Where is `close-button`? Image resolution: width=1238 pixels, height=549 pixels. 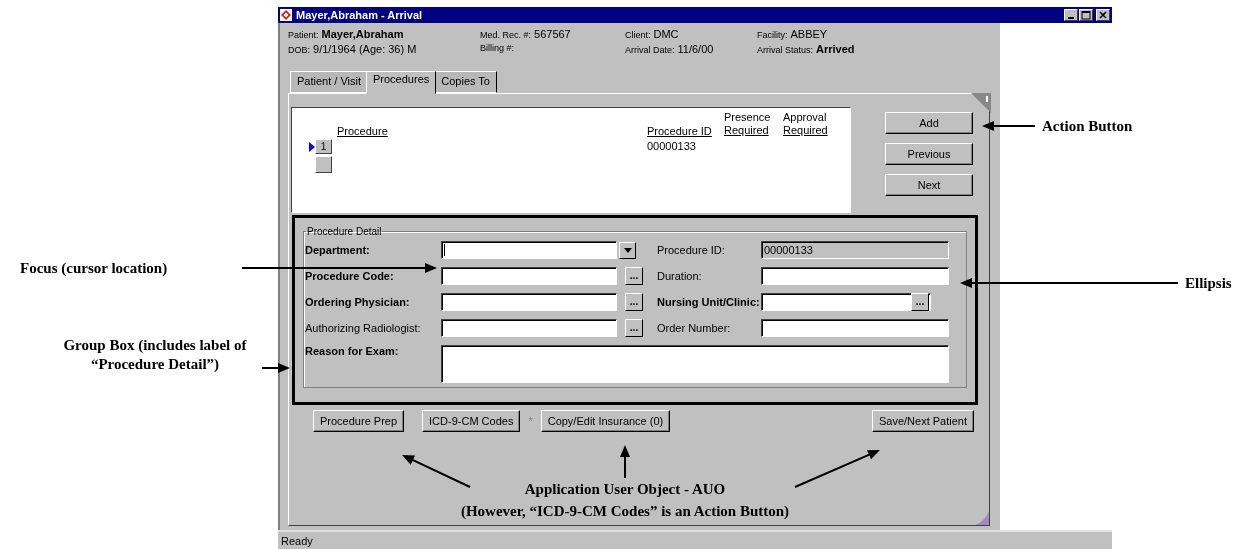 close-button is located at coordinates (1103, 15).